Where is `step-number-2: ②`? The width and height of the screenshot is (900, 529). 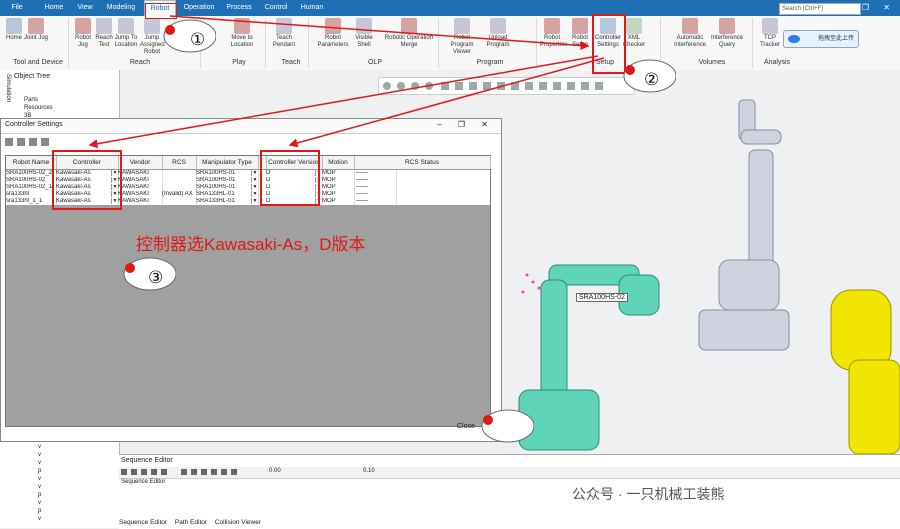
step-number-2: ② is located at coordinates (652, 79).